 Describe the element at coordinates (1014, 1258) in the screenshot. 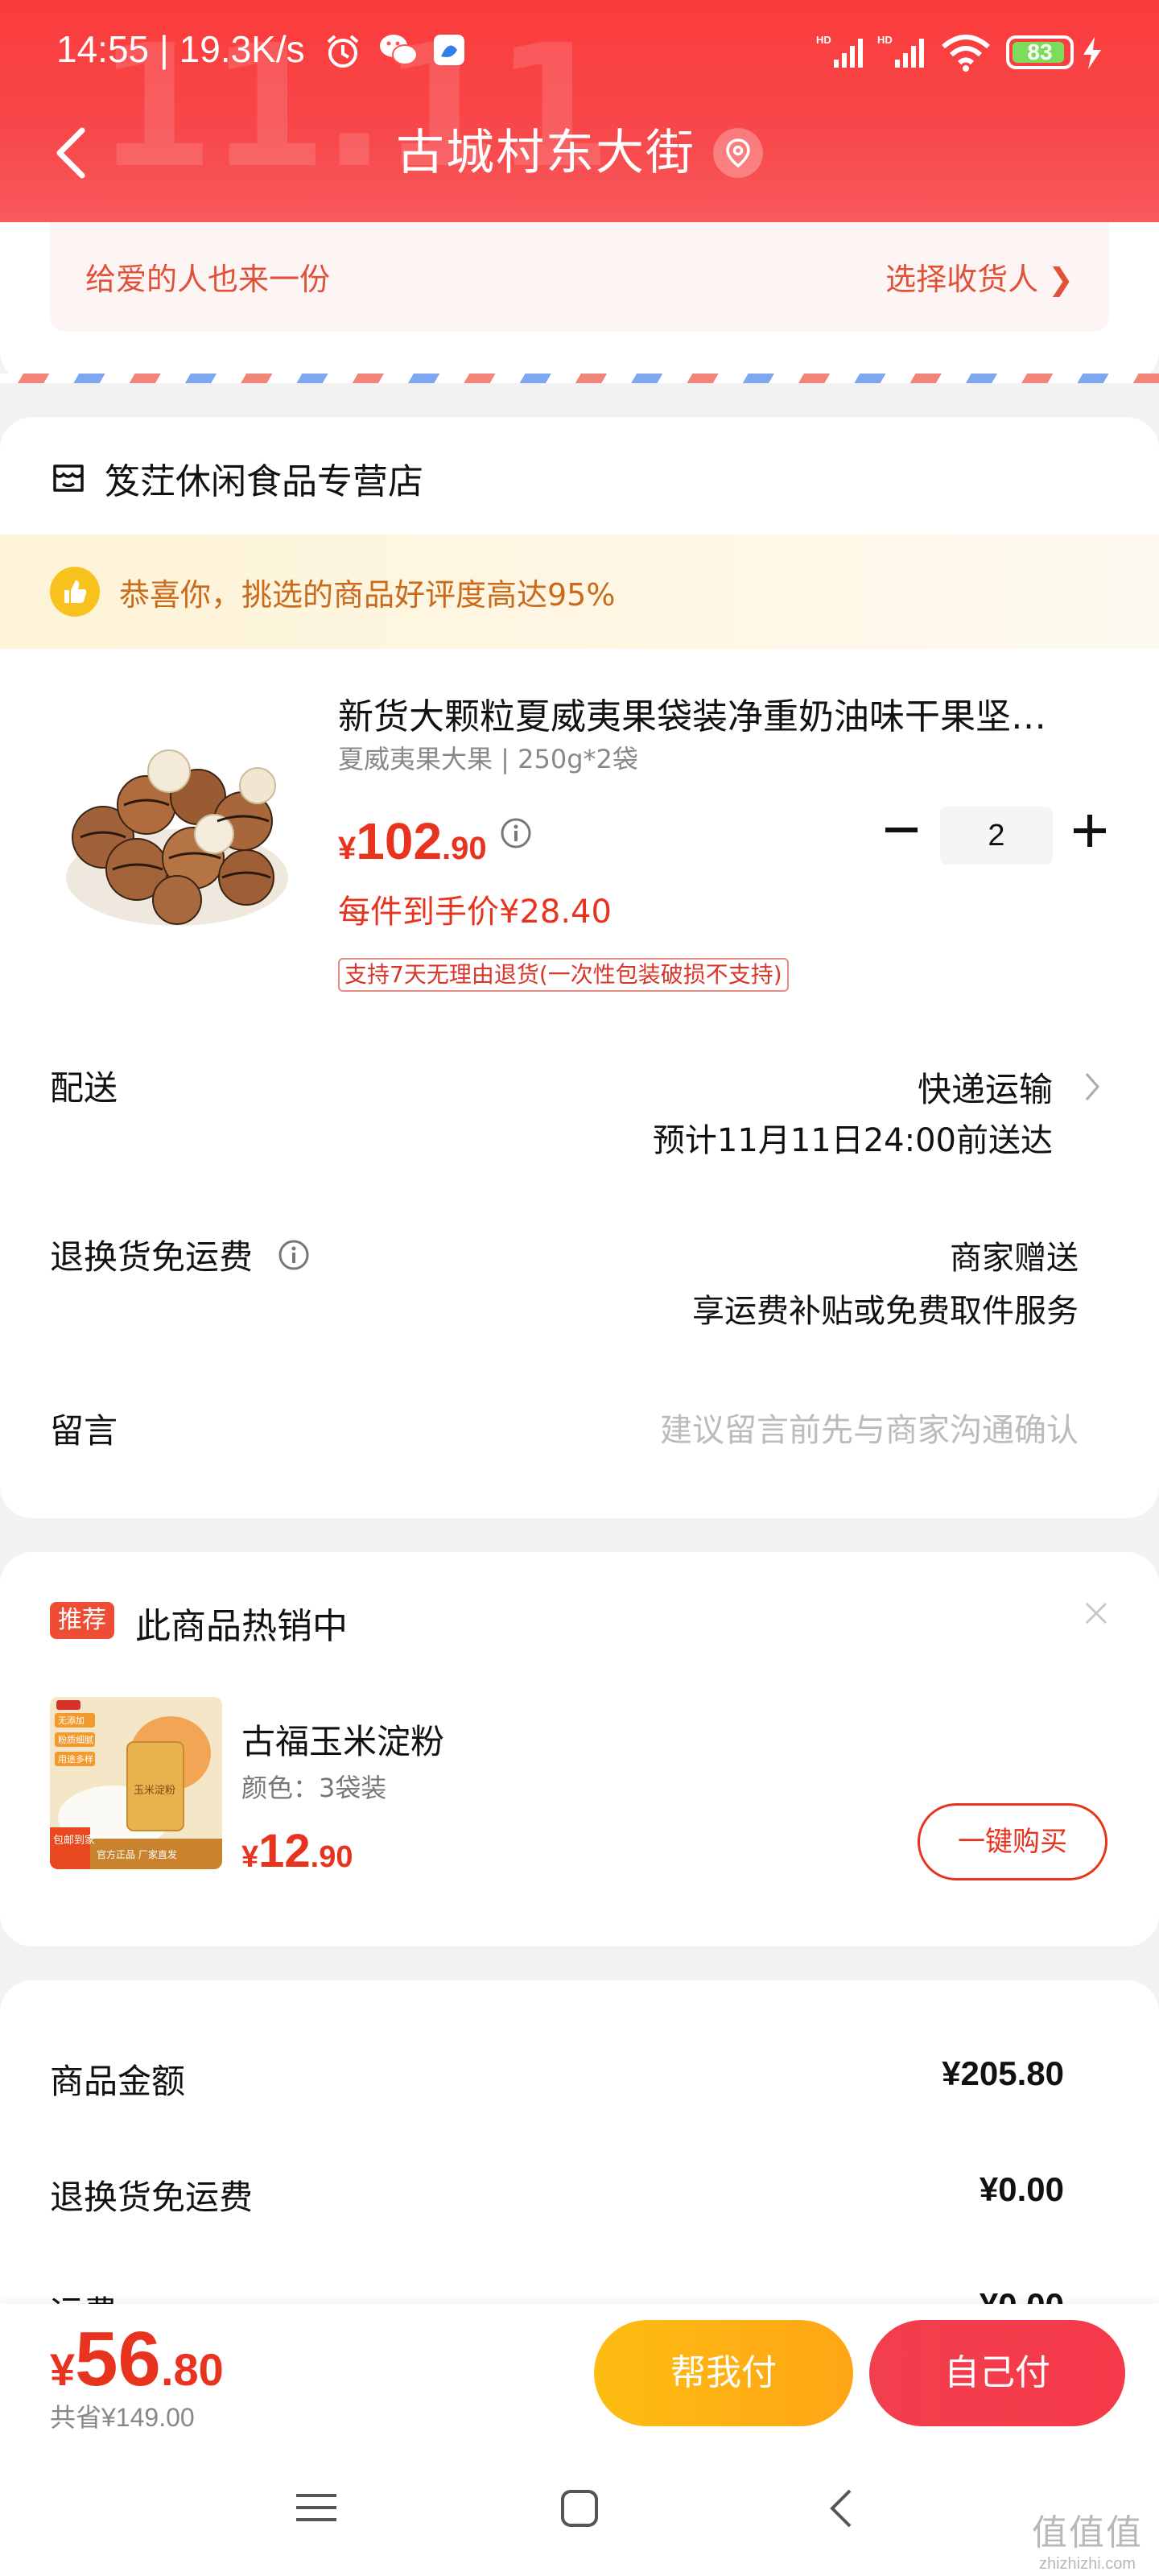

I see `return-shipping-value: 商家赠送` at that location.